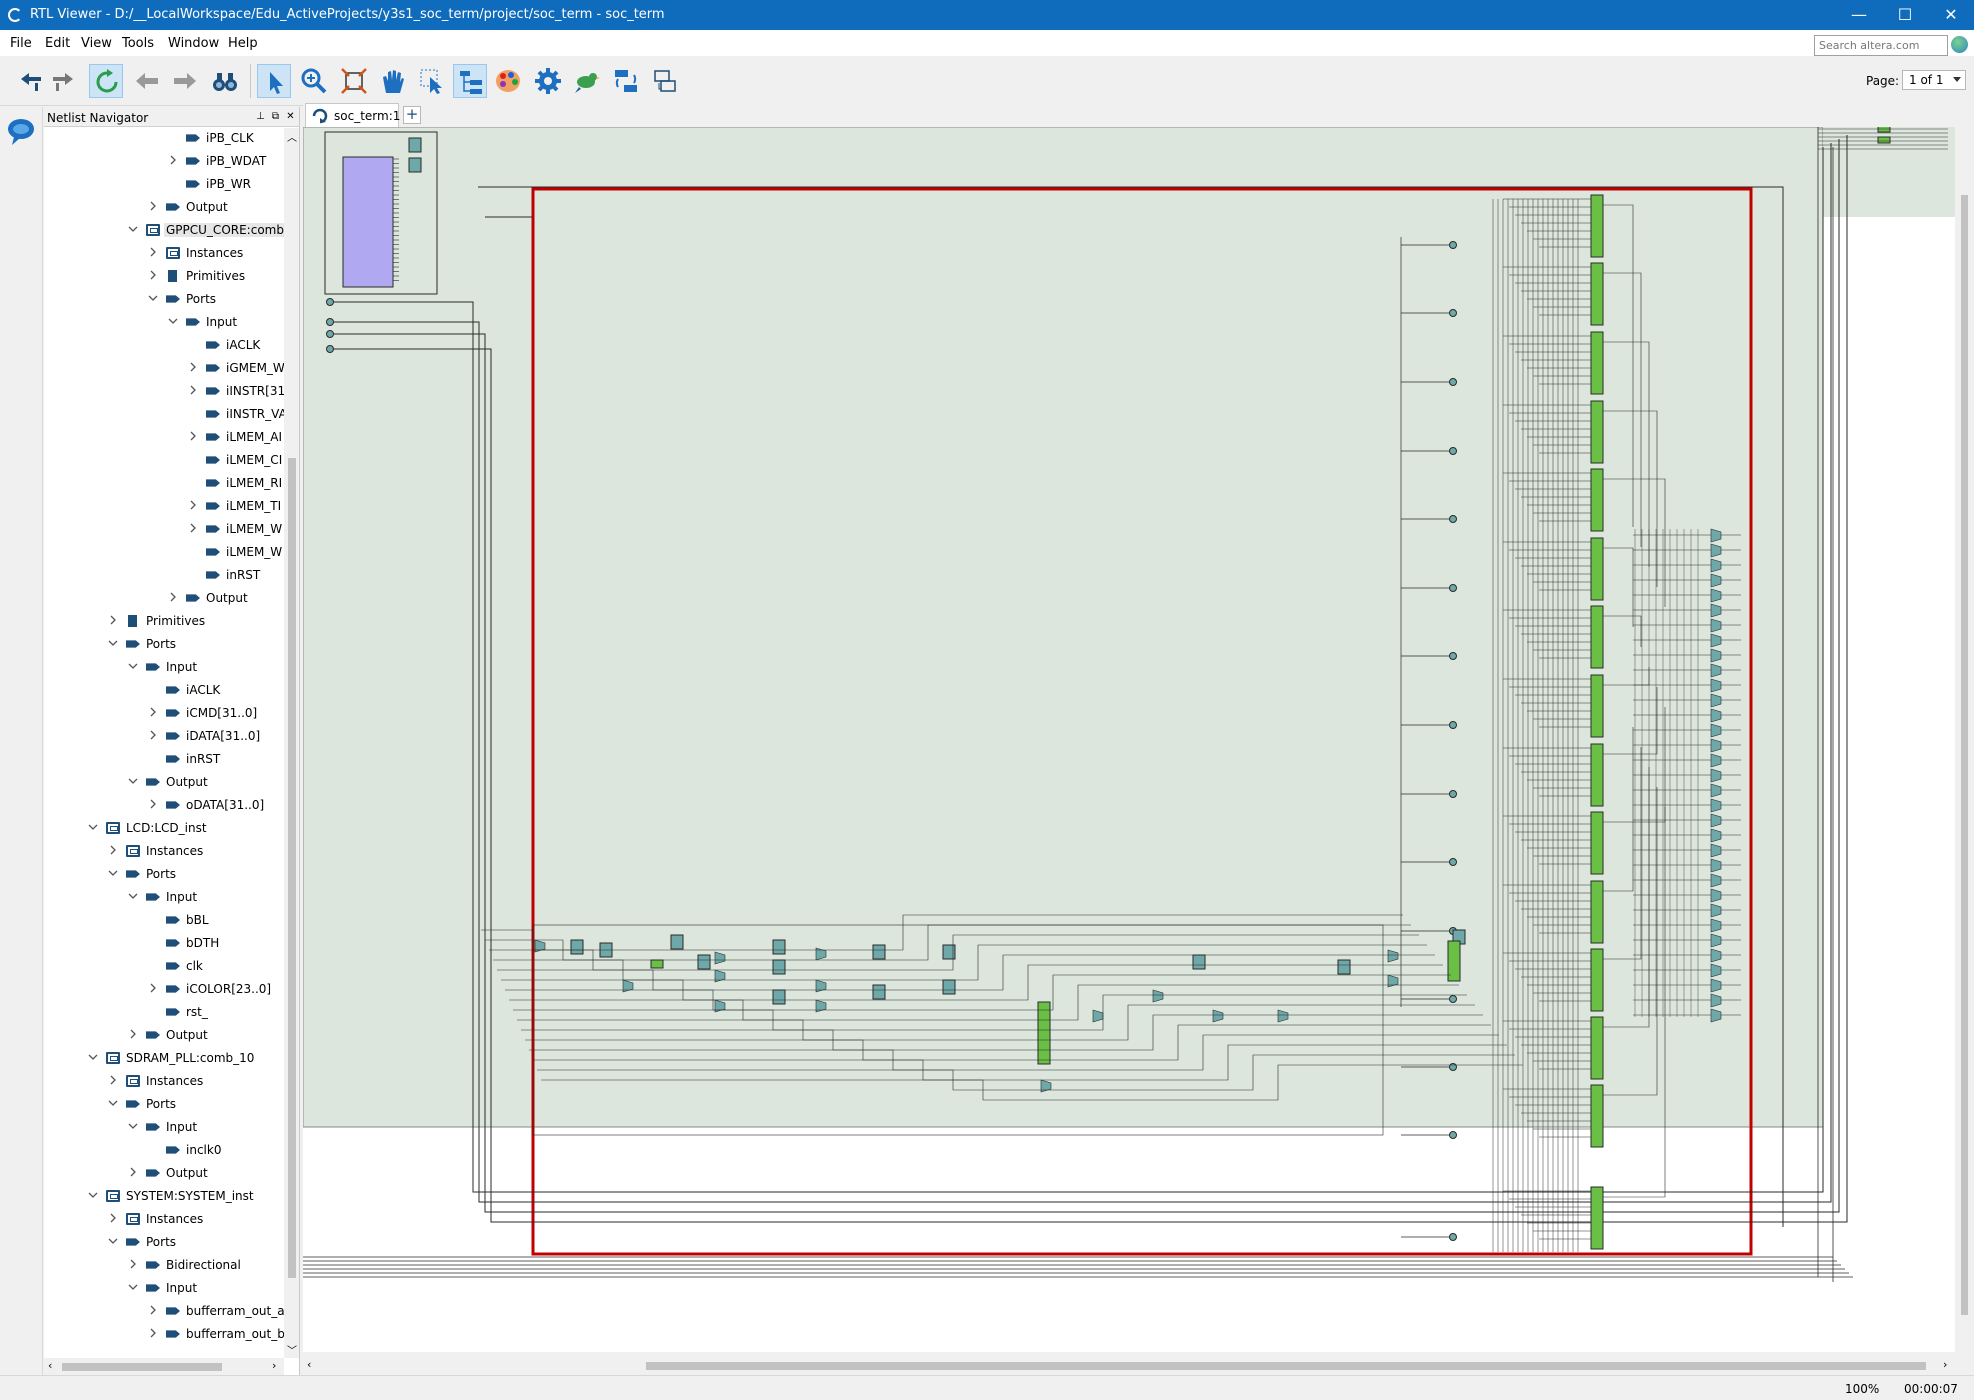 This screenshot has width=1974, height=1400. Describe the element at coordinates (164, 736) in the screenshot. I see `tree-item: iDATA[31..0]` at that location.